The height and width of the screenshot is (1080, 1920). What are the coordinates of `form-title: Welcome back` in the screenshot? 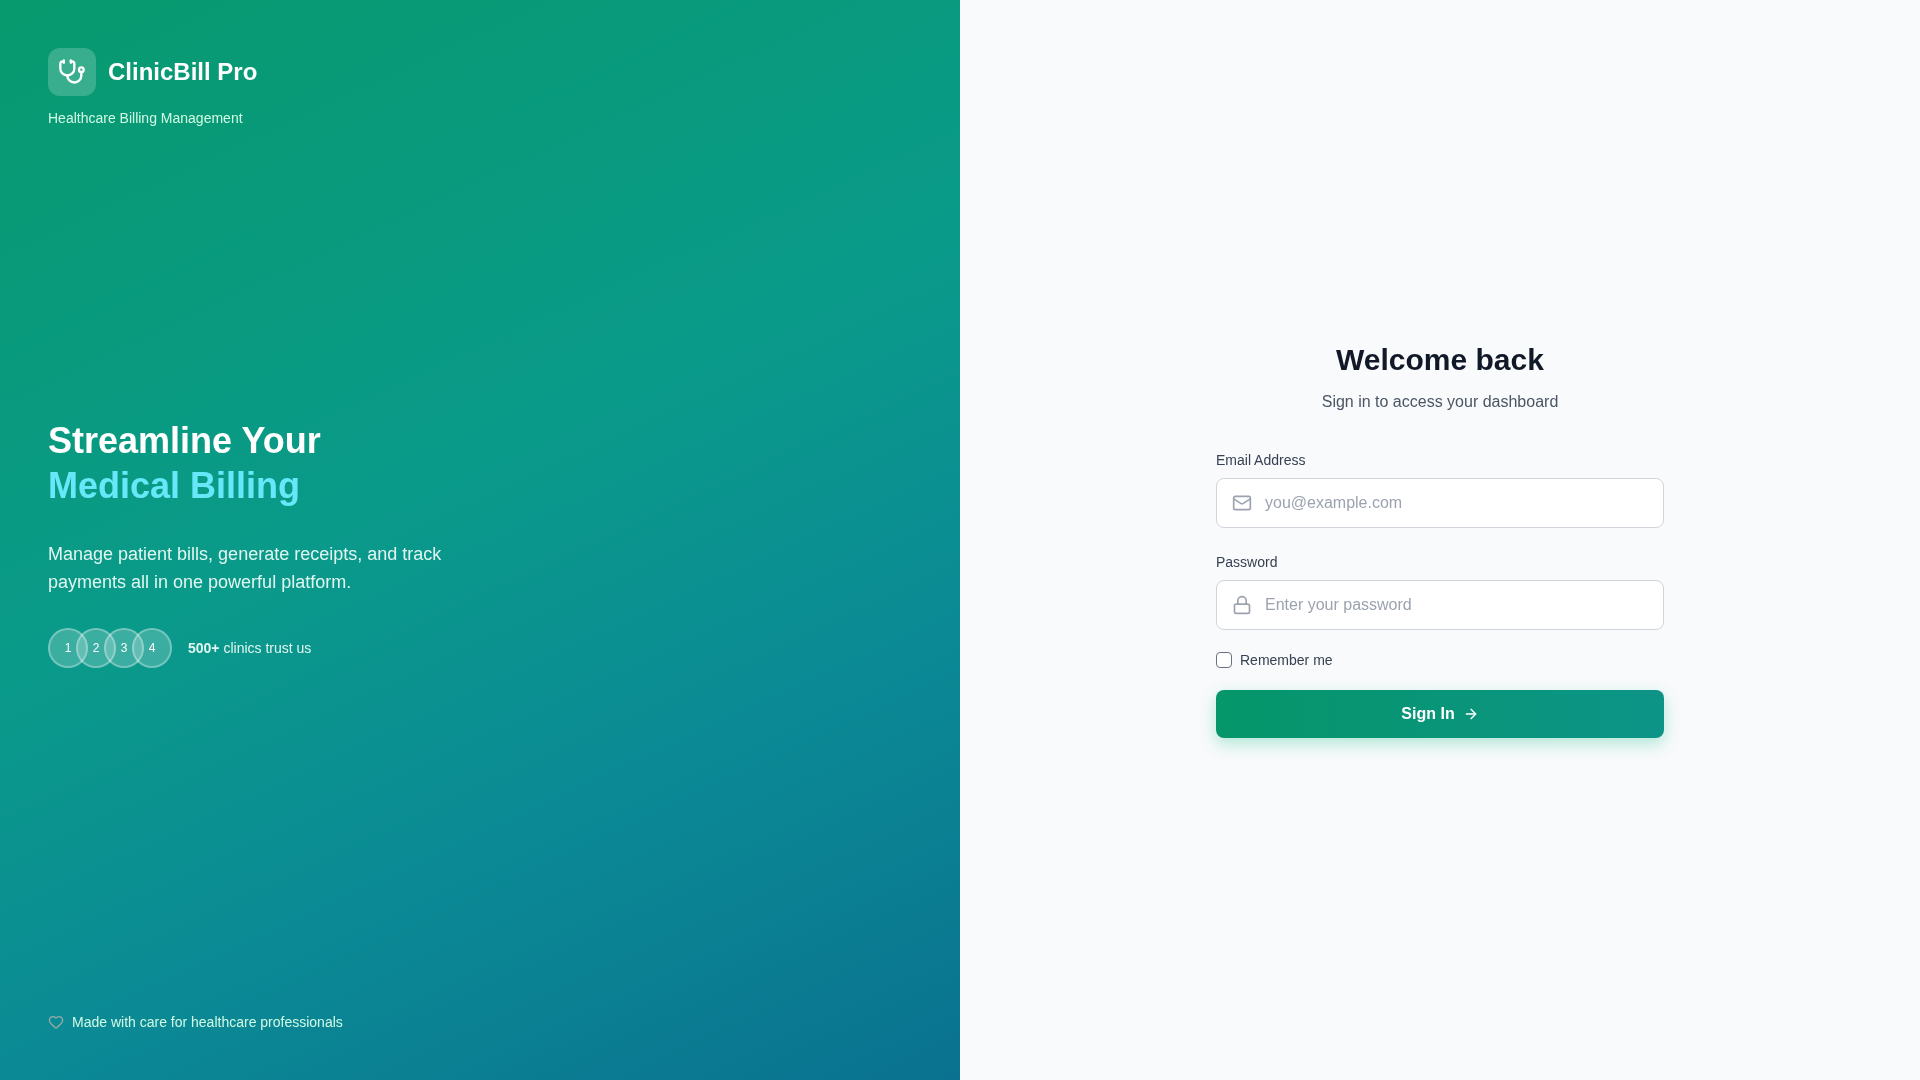 It's located at (1440, 360).